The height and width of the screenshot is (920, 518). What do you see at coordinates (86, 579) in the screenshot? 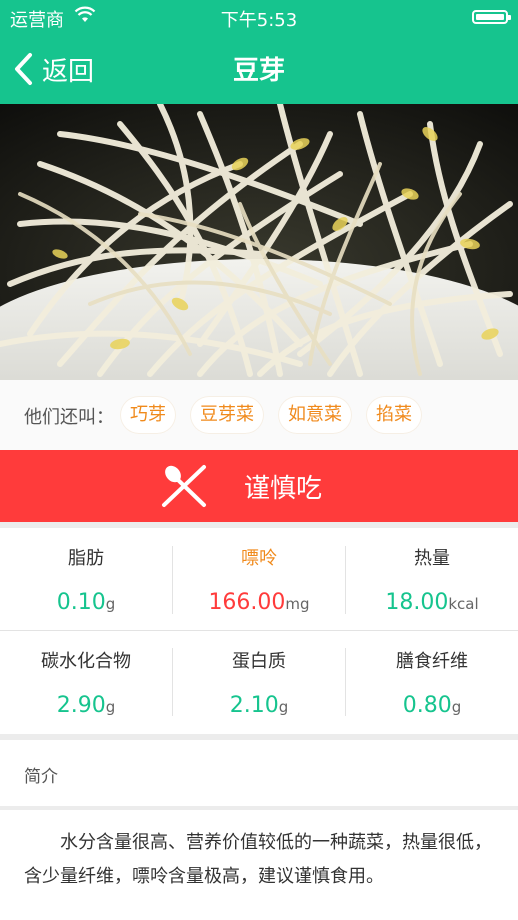
I see `nutrition-item-fat: 脂肪 0.10g` at bounding box center [86, 579].